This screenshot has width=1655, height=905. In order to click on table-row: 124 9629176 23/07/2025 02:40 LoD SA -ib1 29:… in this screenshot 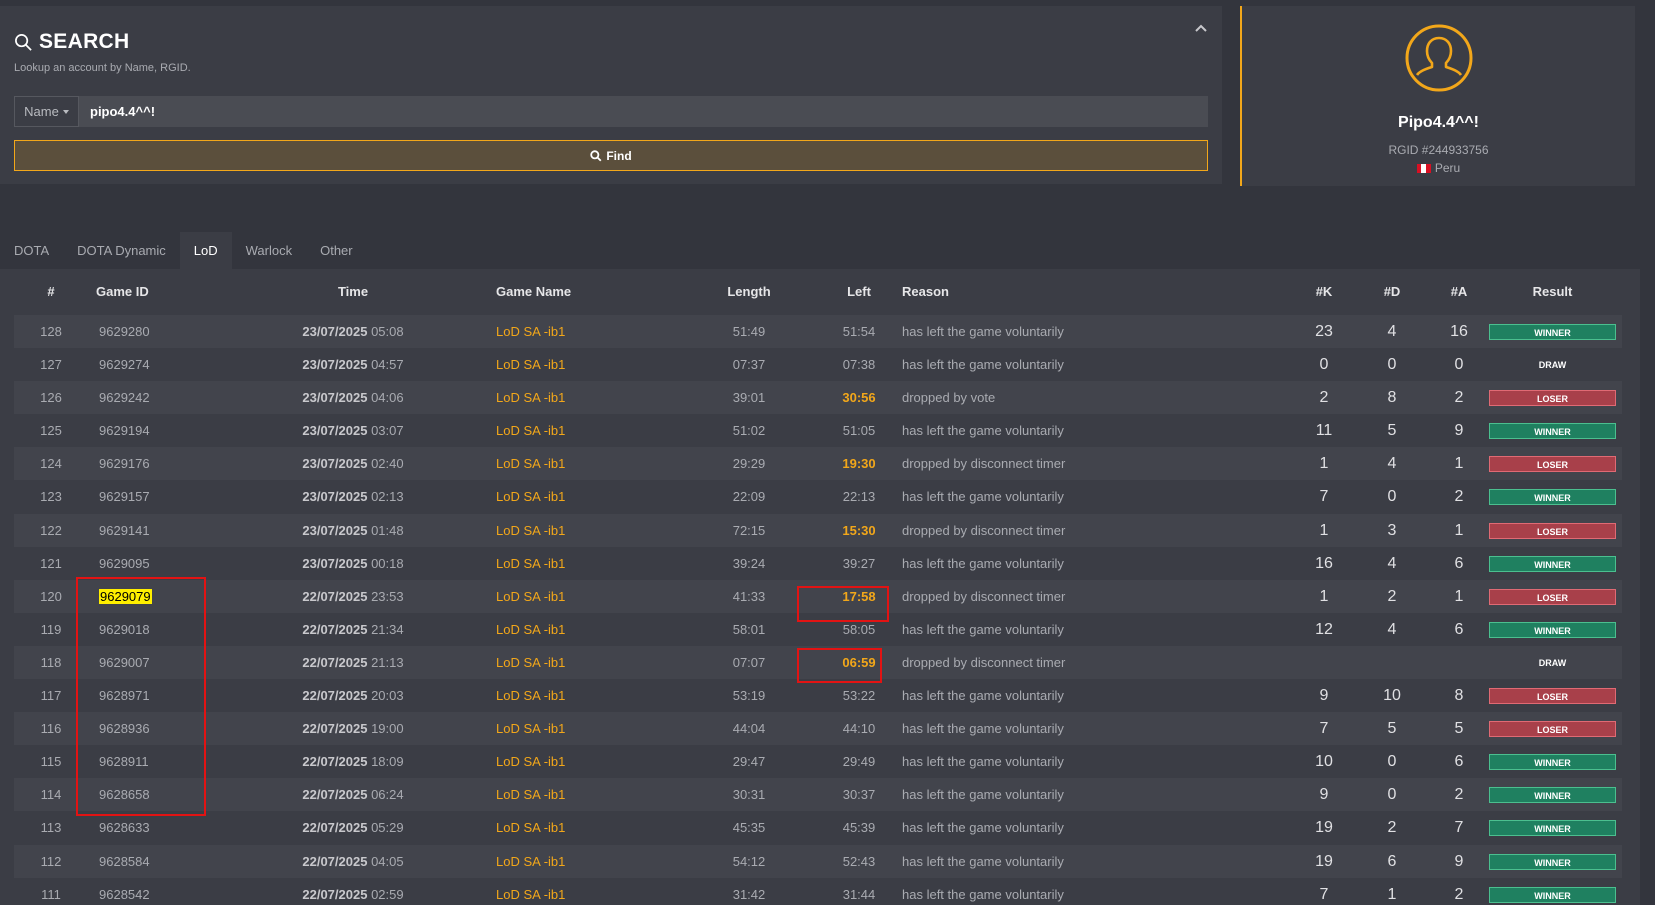, I will do `click(818, 464)`.